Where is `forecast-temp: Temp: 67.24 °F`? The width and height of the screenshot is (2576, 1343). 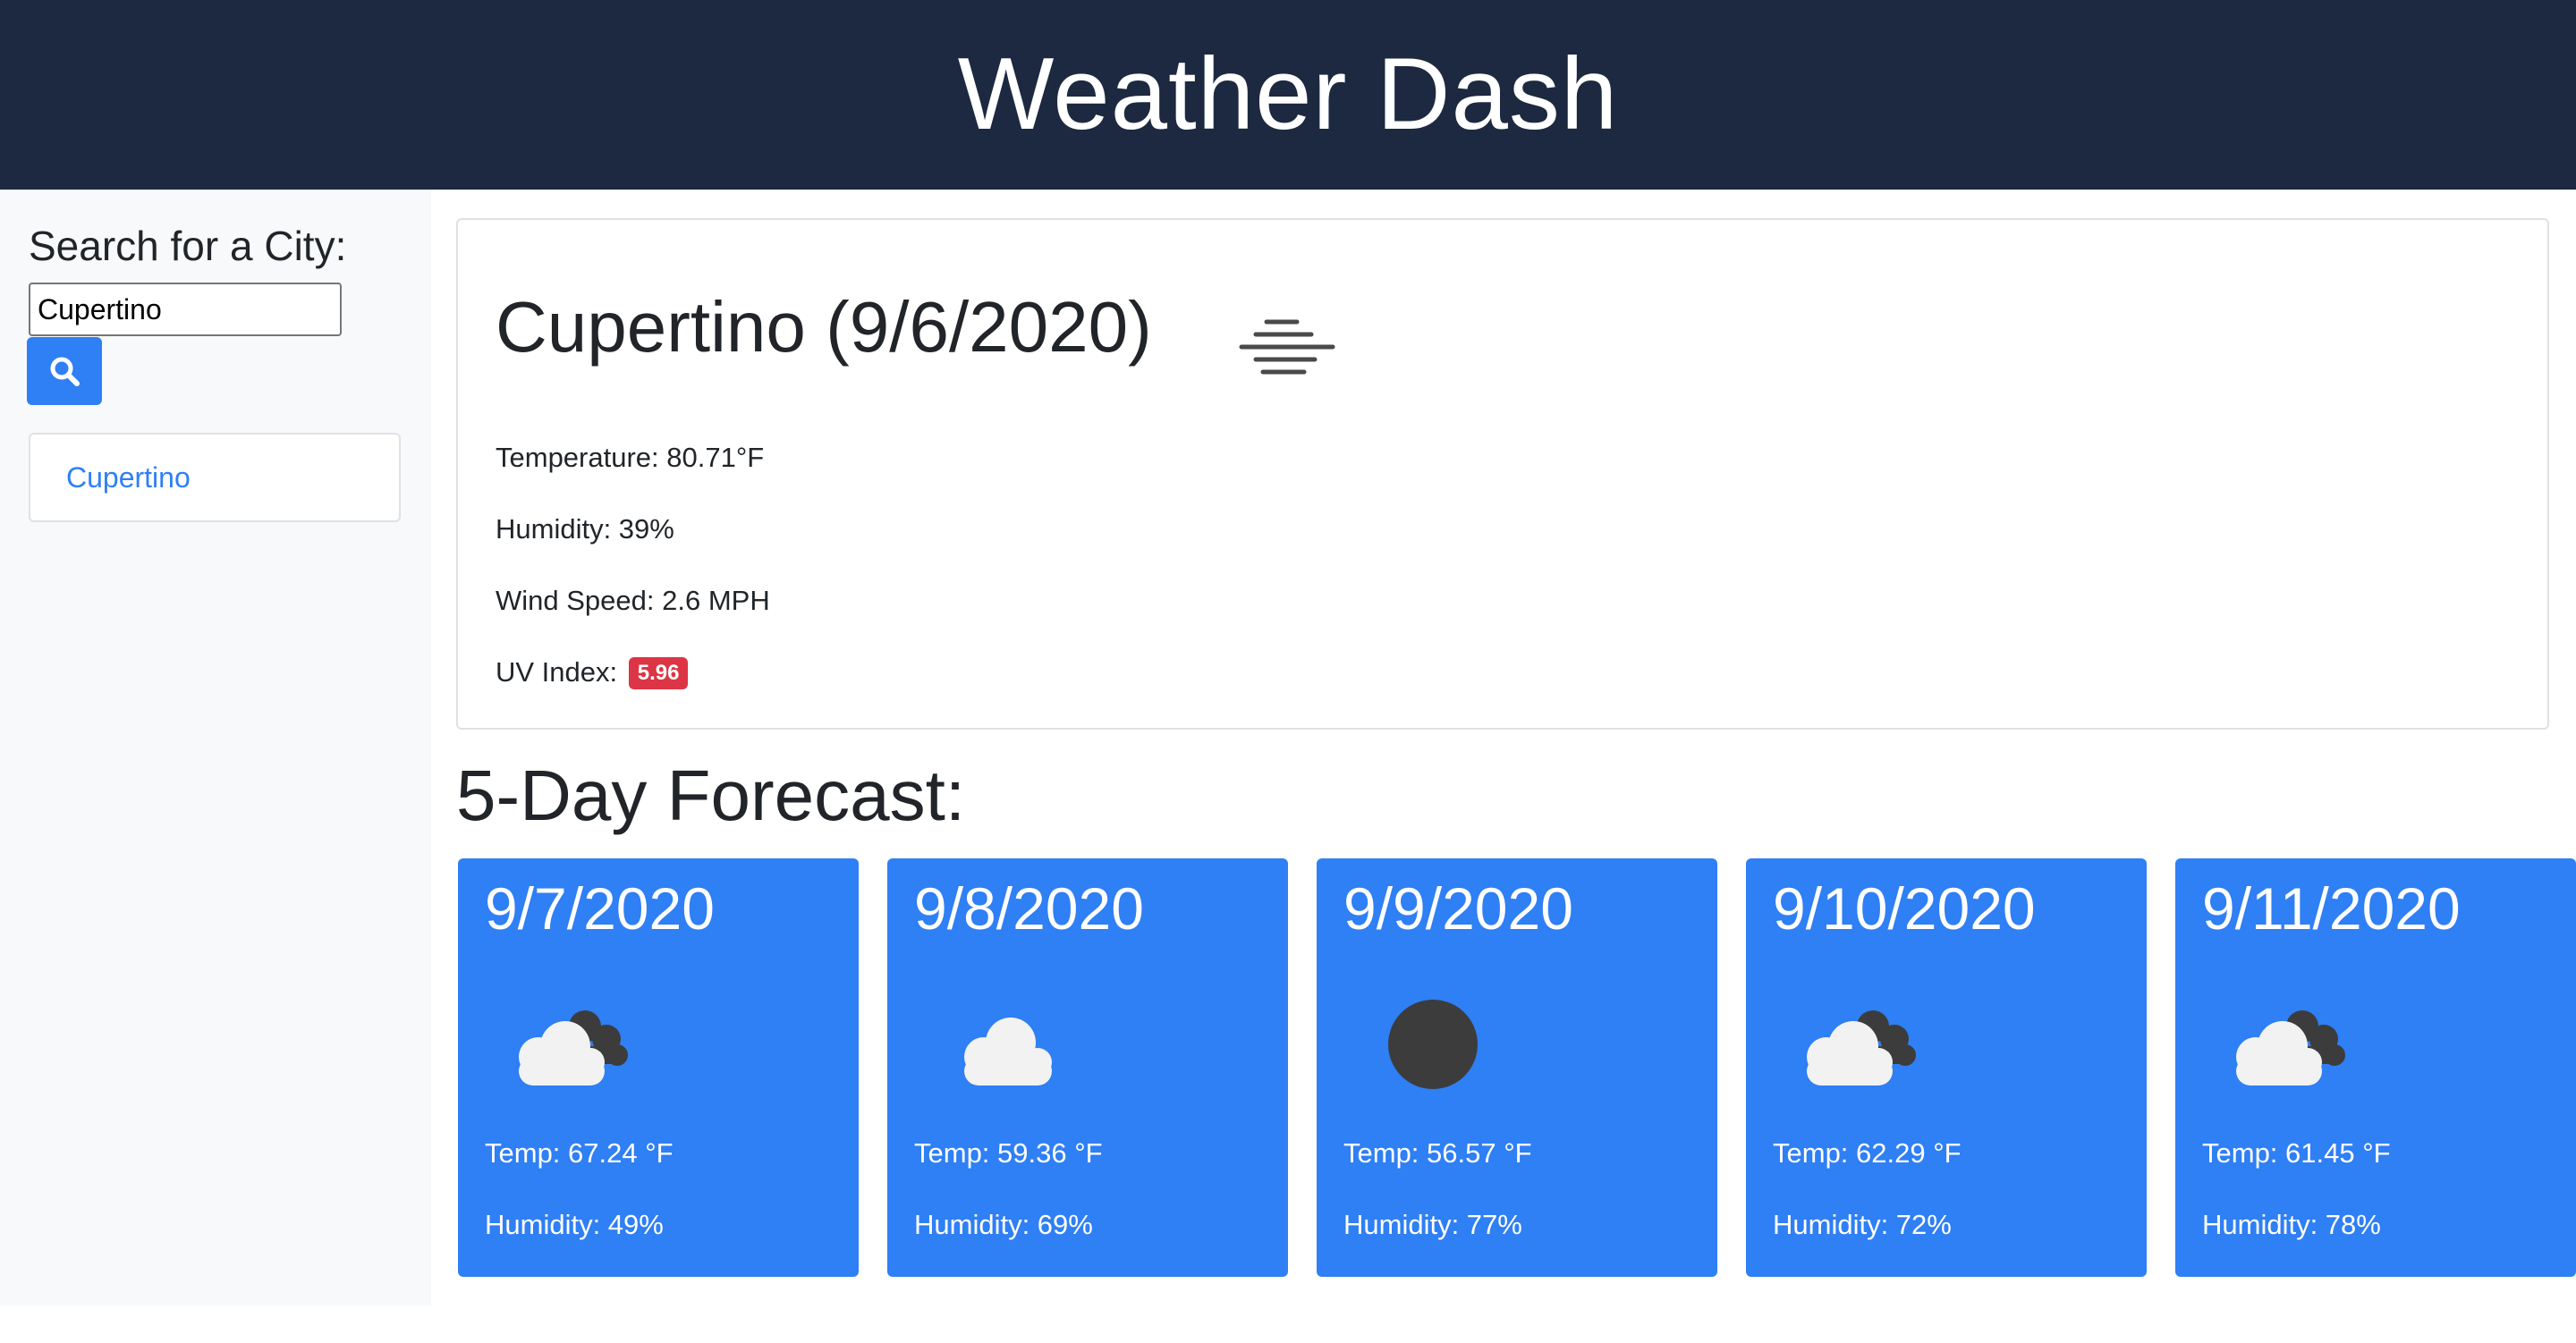
forecast-temp: Temp: 67.24 °F is located at coordinates (579, 1153).